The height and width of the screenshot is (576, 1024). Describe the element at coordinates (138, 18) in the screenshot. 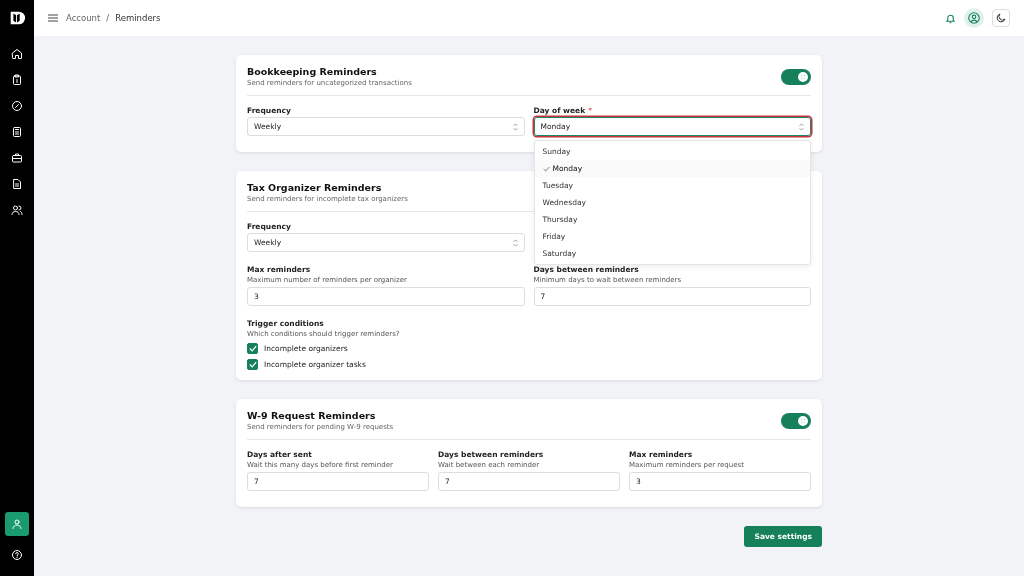

I see `breadcrumb-current: Reminders` at that location.